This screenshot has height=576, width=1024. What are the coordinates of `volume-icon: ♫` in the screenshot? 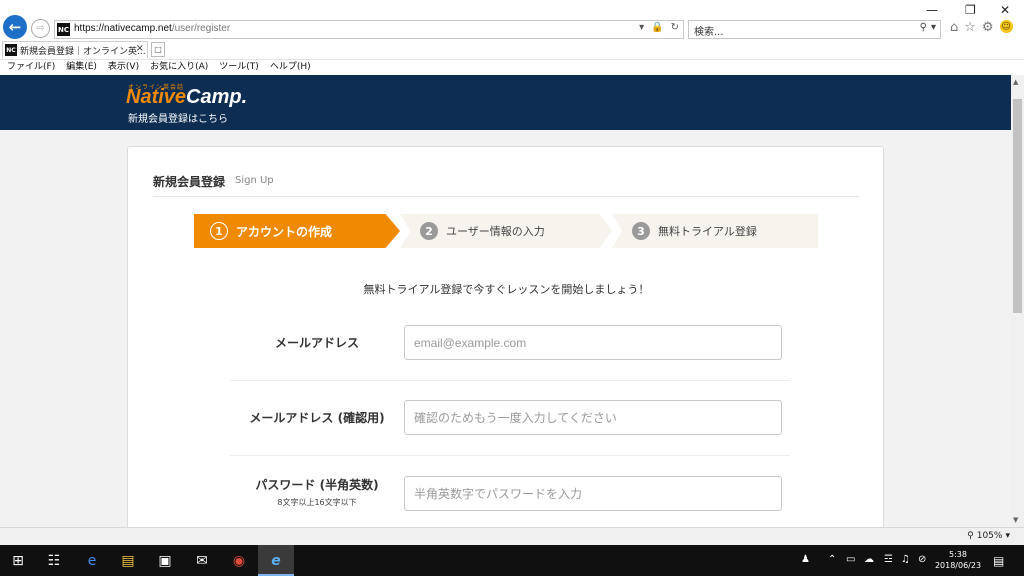 It's located at (905, 559).